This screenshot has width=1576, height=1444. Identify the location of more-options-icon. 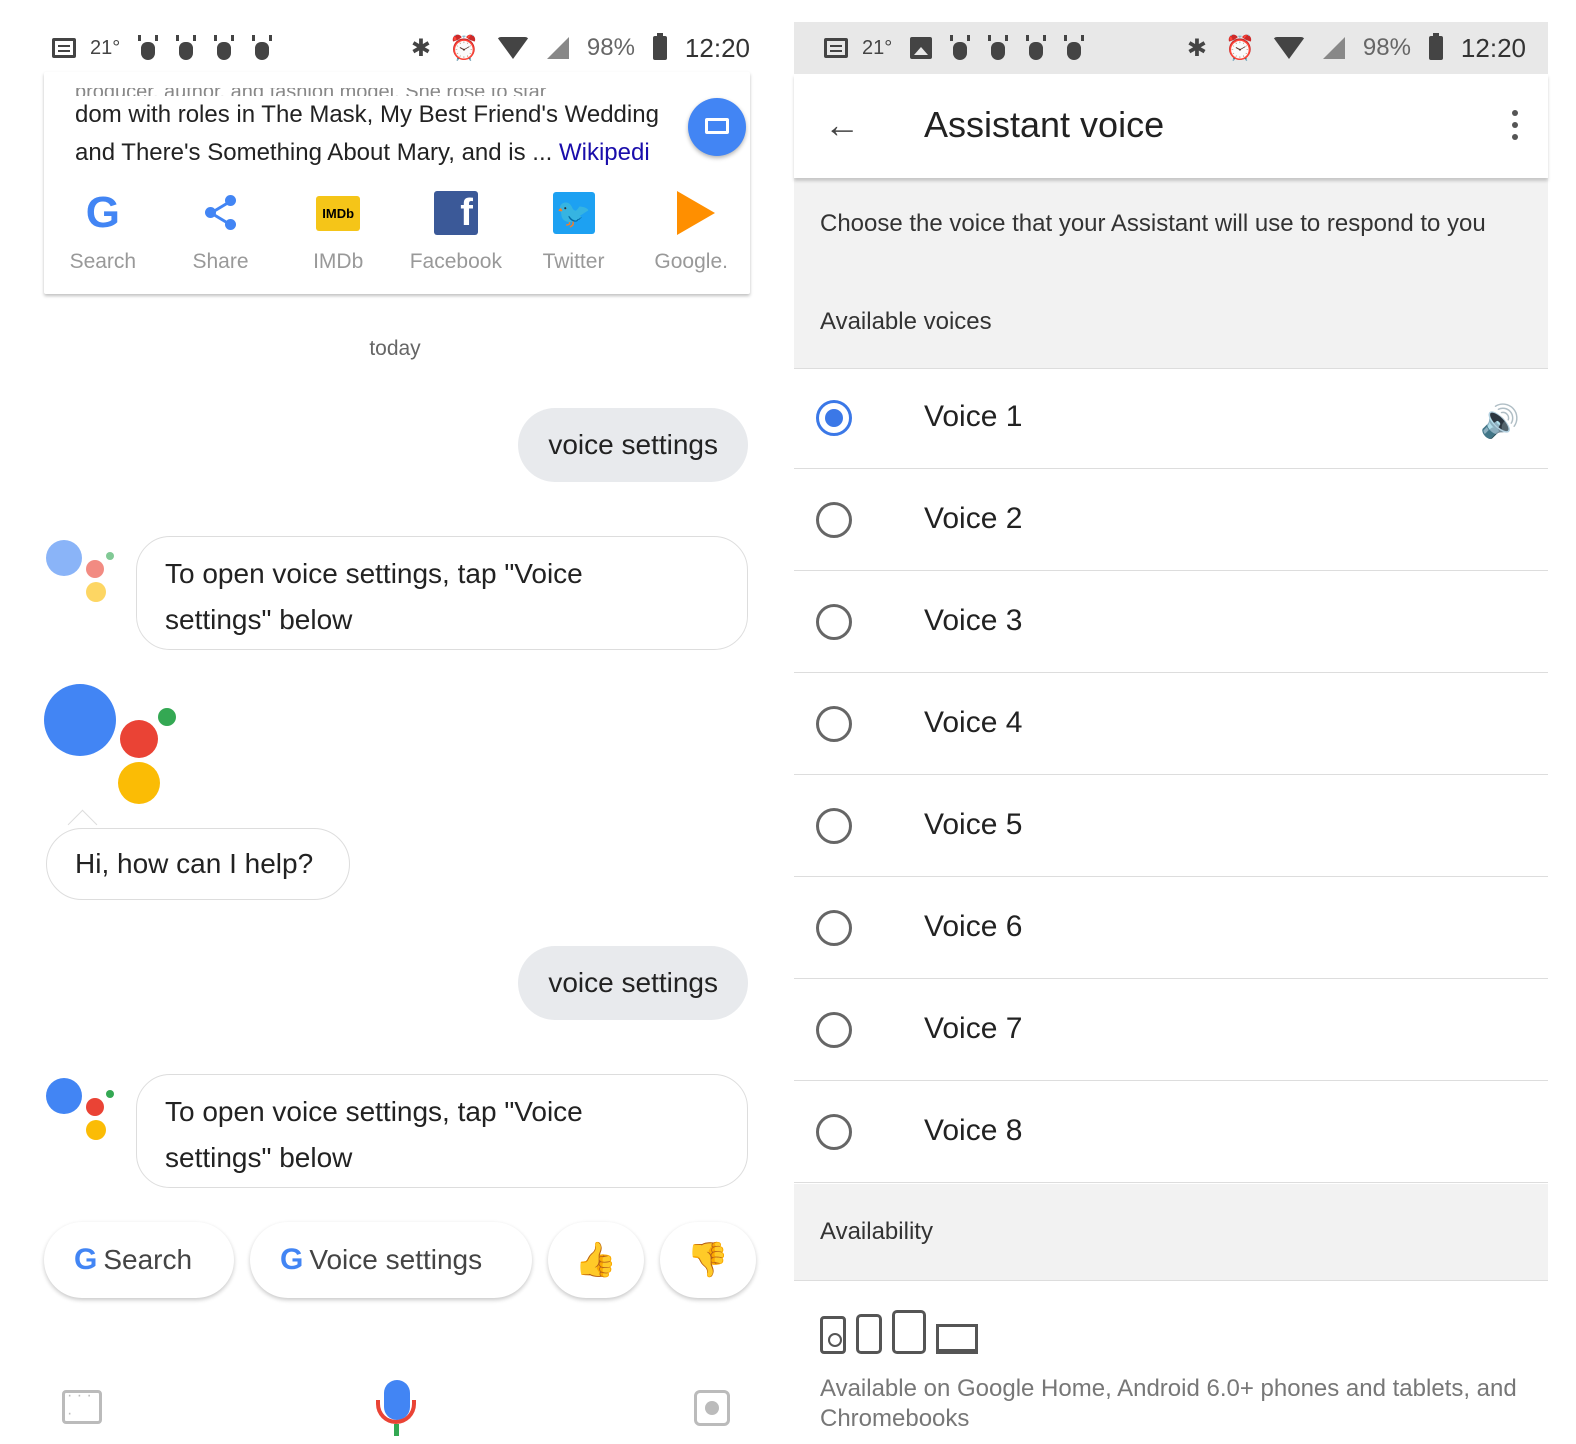
(1515, 128).